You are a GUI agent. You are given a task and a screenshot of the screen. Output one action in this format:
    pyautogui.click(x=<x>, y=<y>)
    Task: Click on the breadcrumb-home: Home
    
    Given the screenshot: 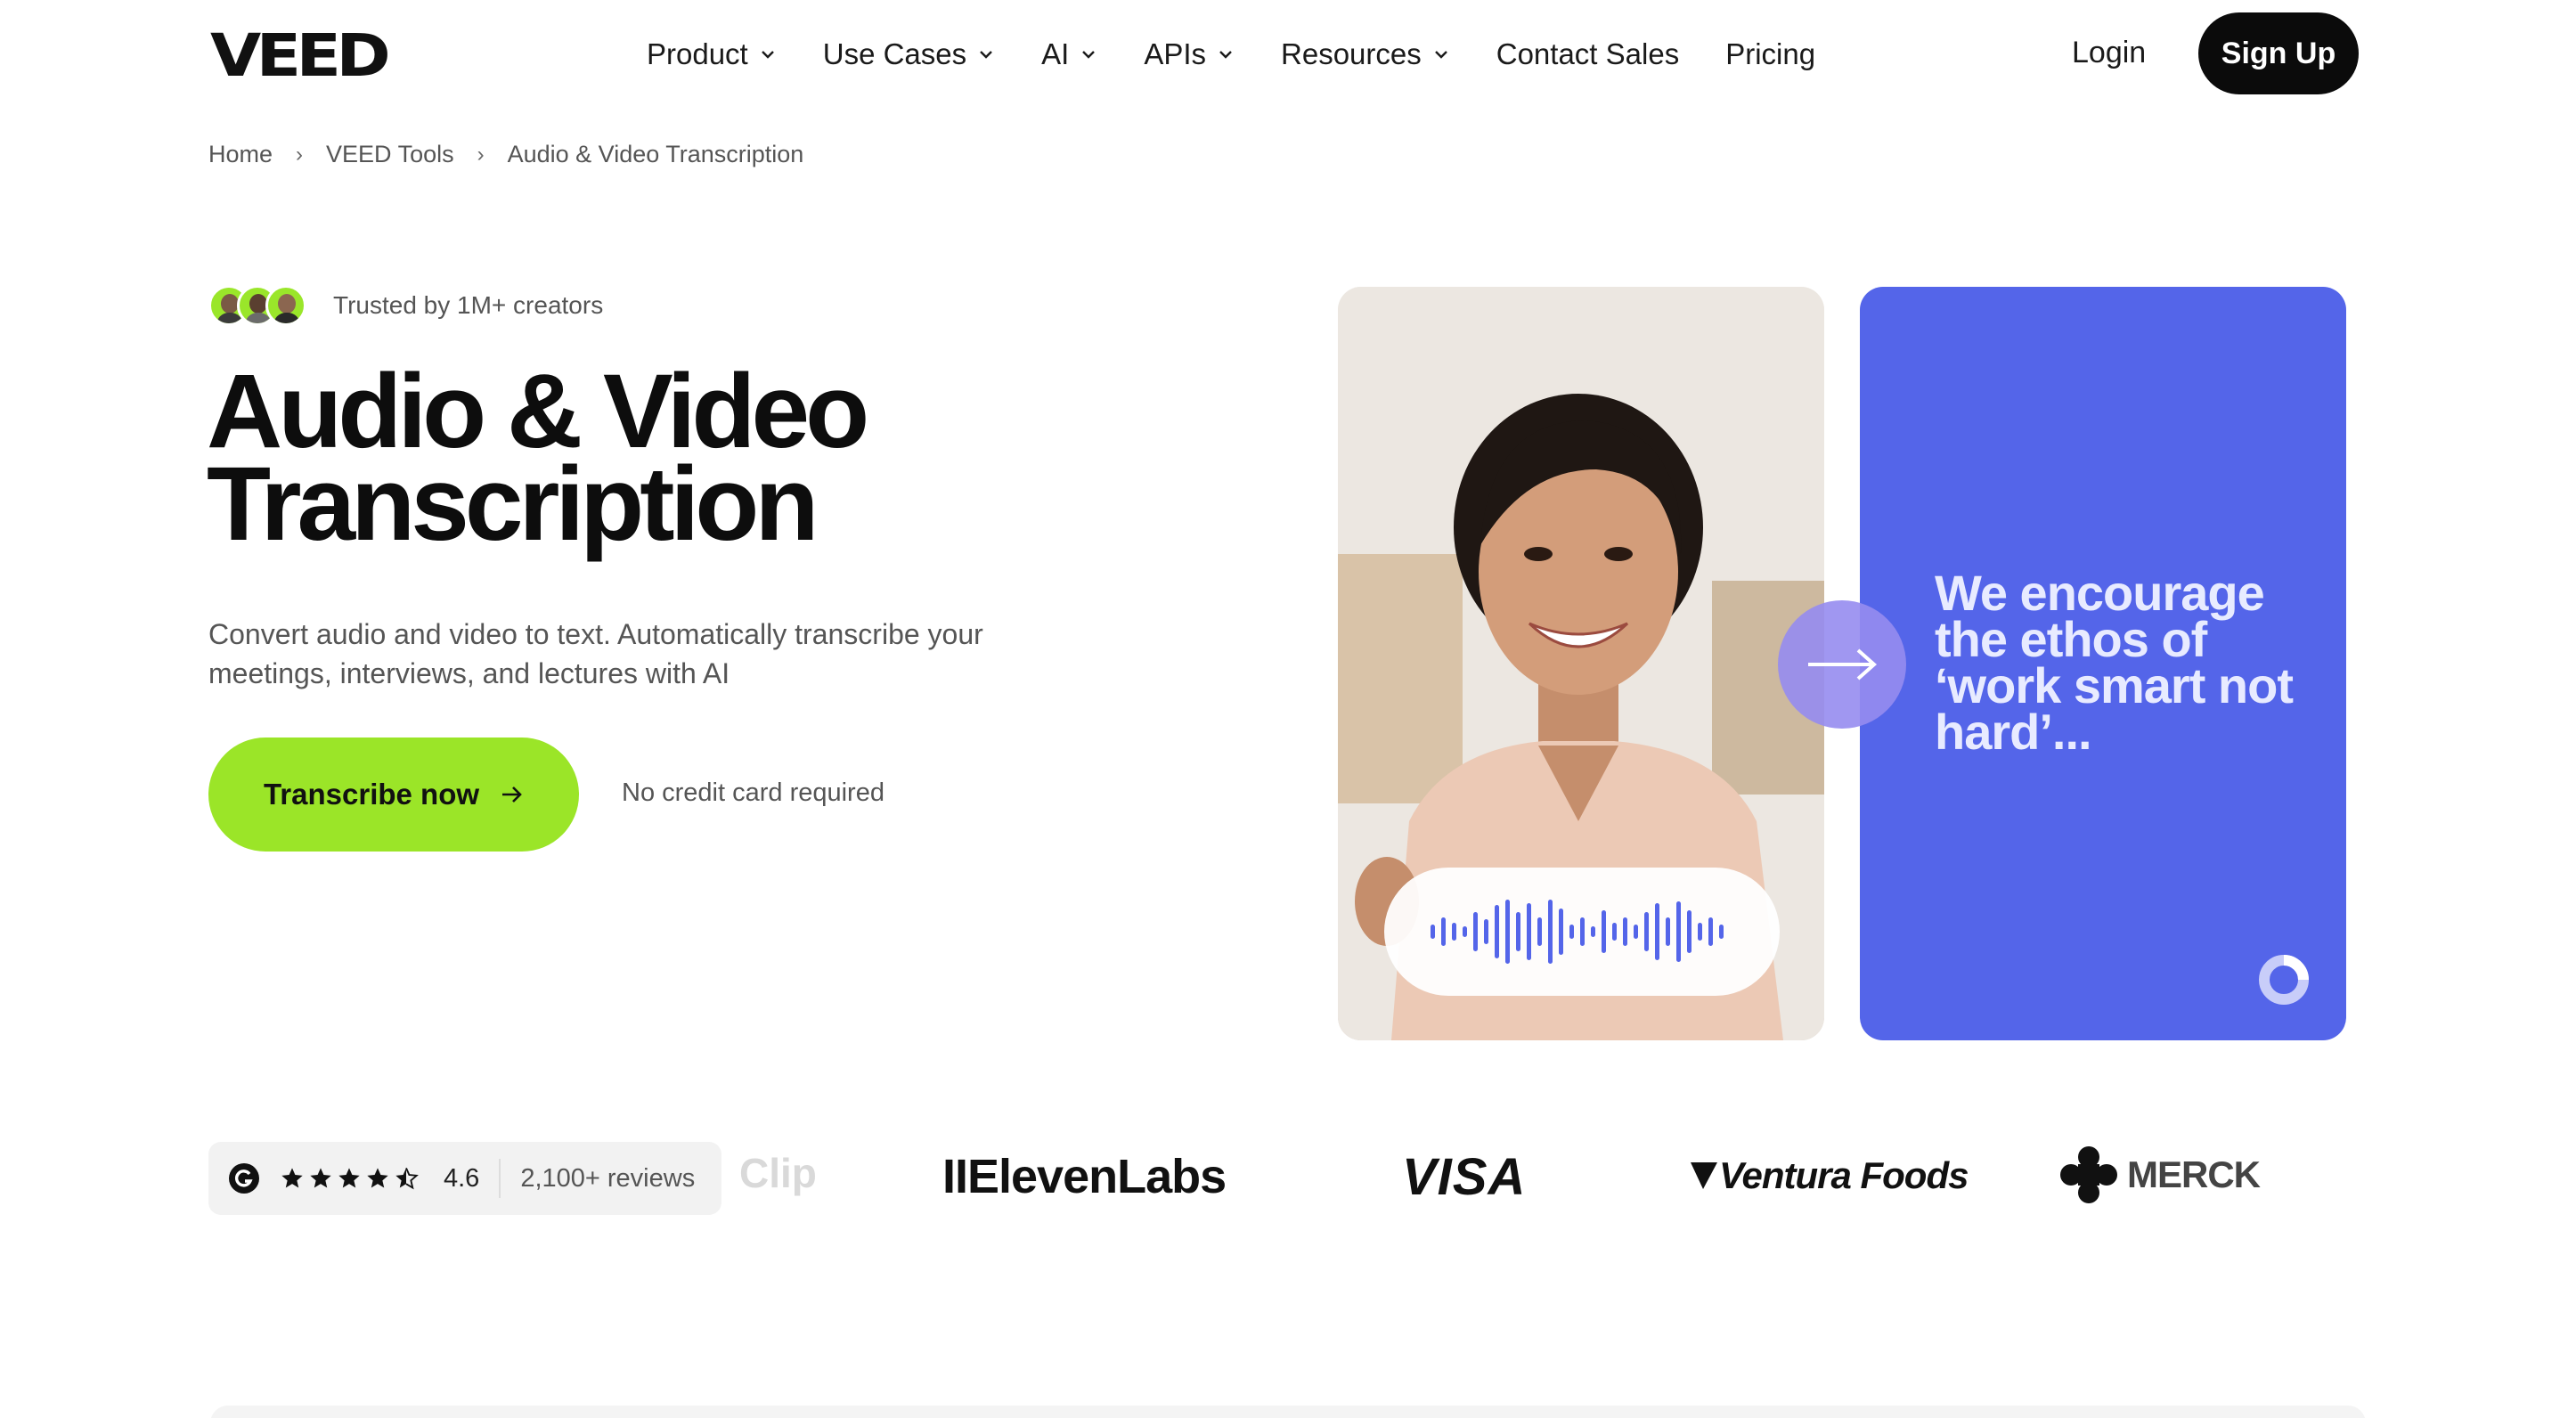 What is the action you would take?
    pyautogui.click(x=241, y=154)
    